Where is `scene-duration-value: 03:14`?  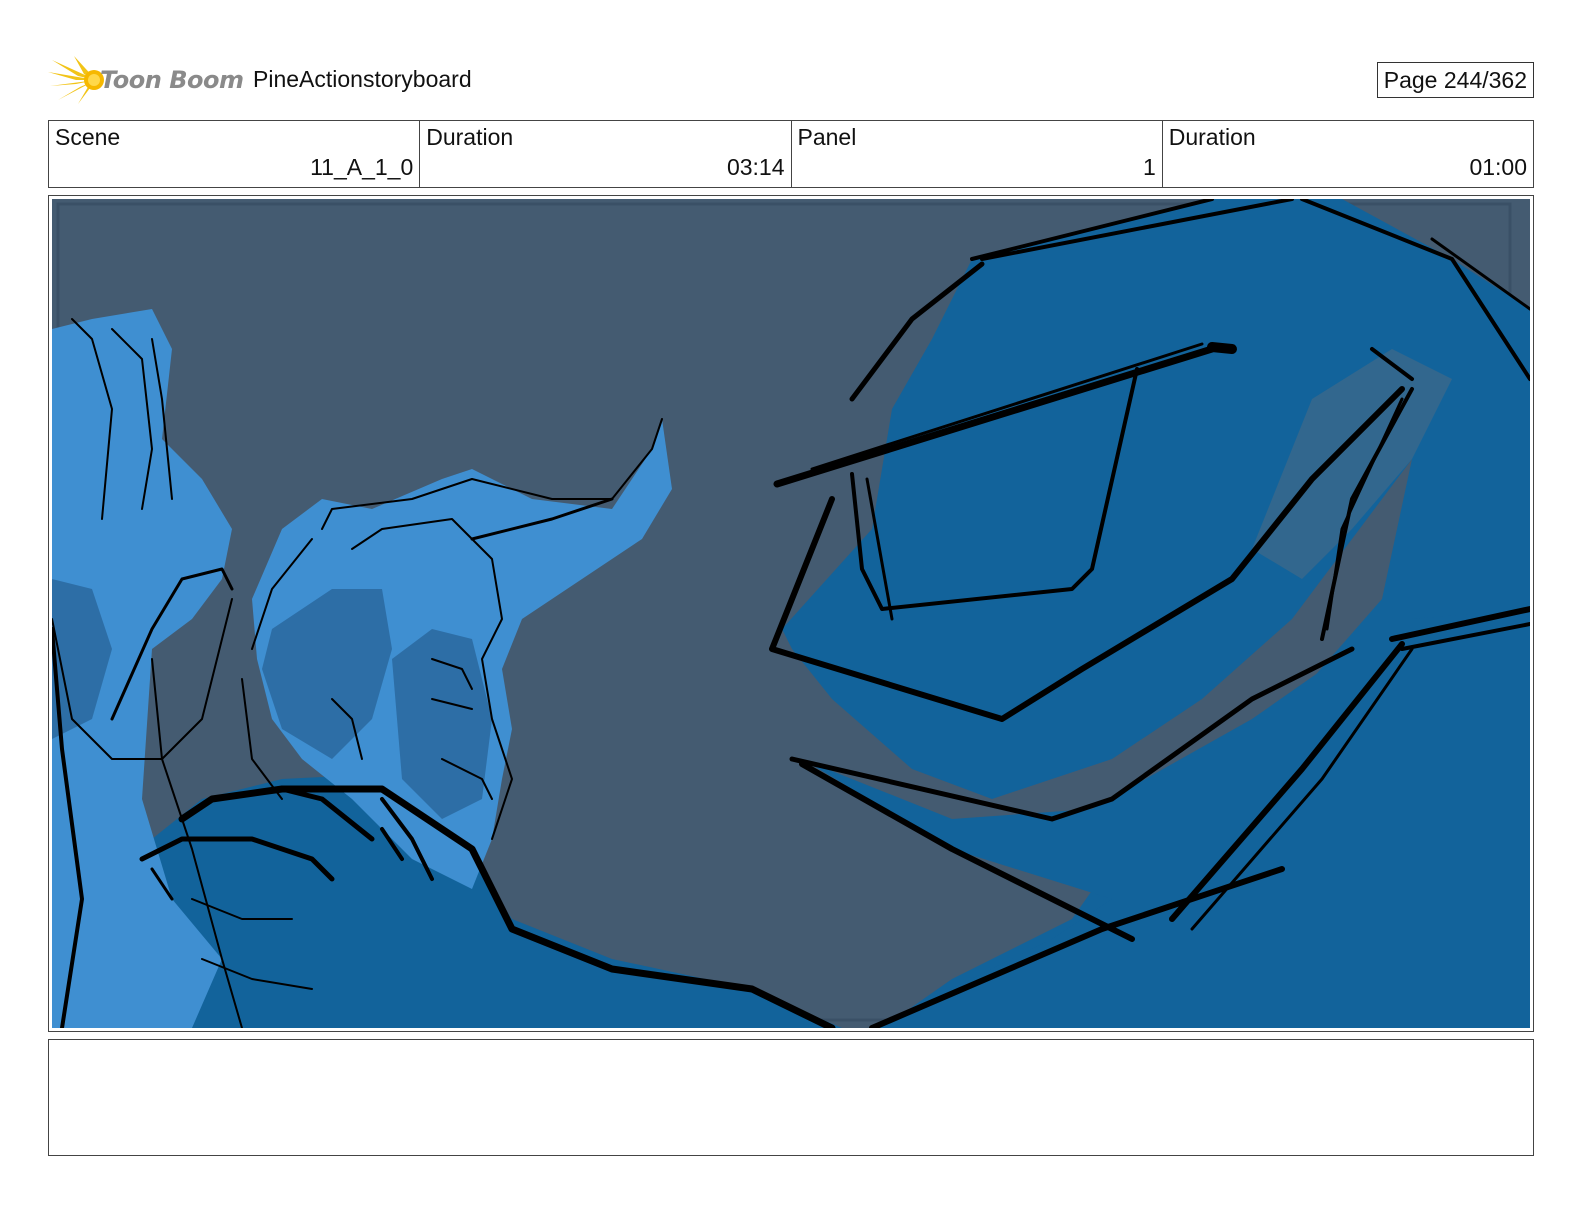
scene-duration-value: 03:14 is located at coordinates (755, 167).